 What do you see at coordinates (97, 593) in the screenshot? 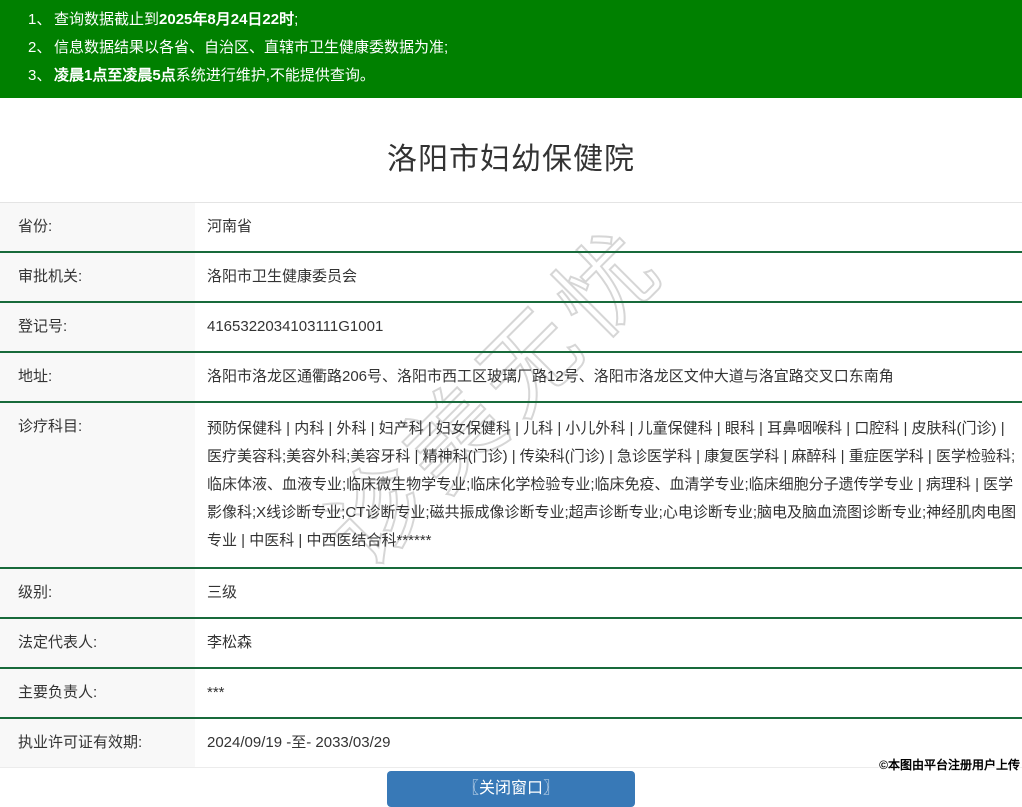
I see `row-label: 级别:` at bounding box center [97, 593].